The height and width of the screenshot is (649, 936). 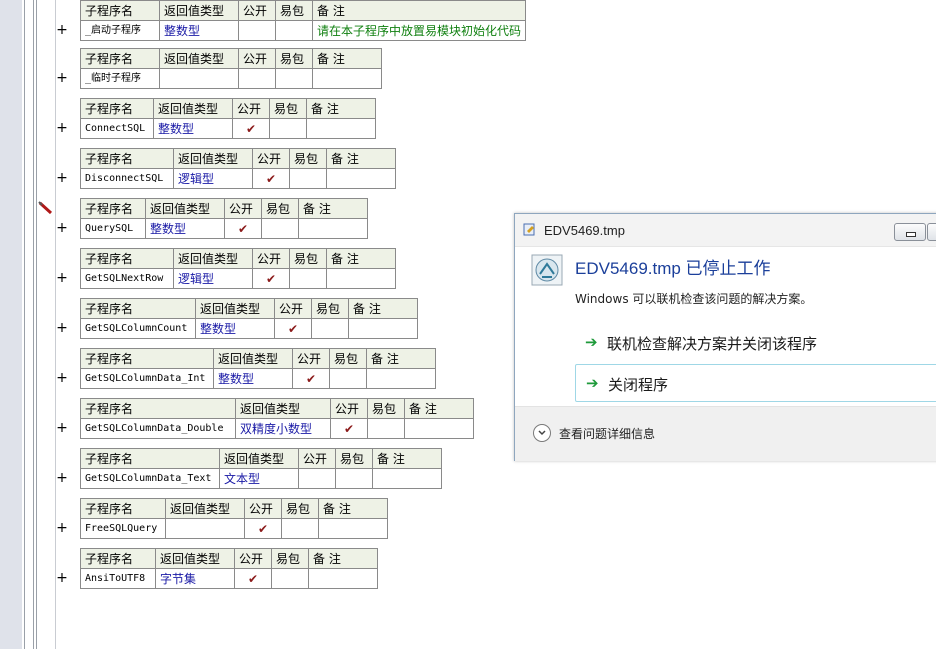 I want to click on subroutine-table: 子程序名 返回值类型 公开 易包备 注 GetSQLColumnData_Int 整数型 ✔, so click(x=258, y=368).